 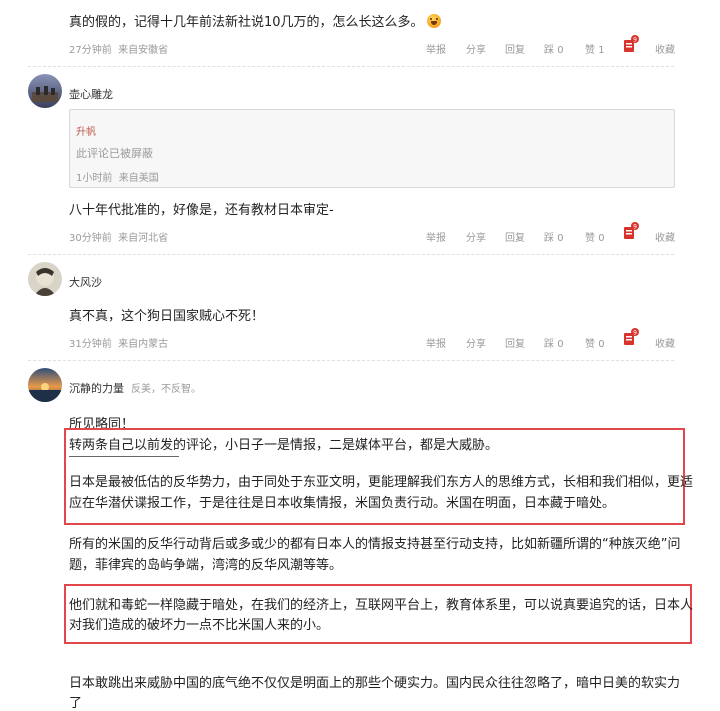 I want to click on separator-line, so click(x=124, y=456).